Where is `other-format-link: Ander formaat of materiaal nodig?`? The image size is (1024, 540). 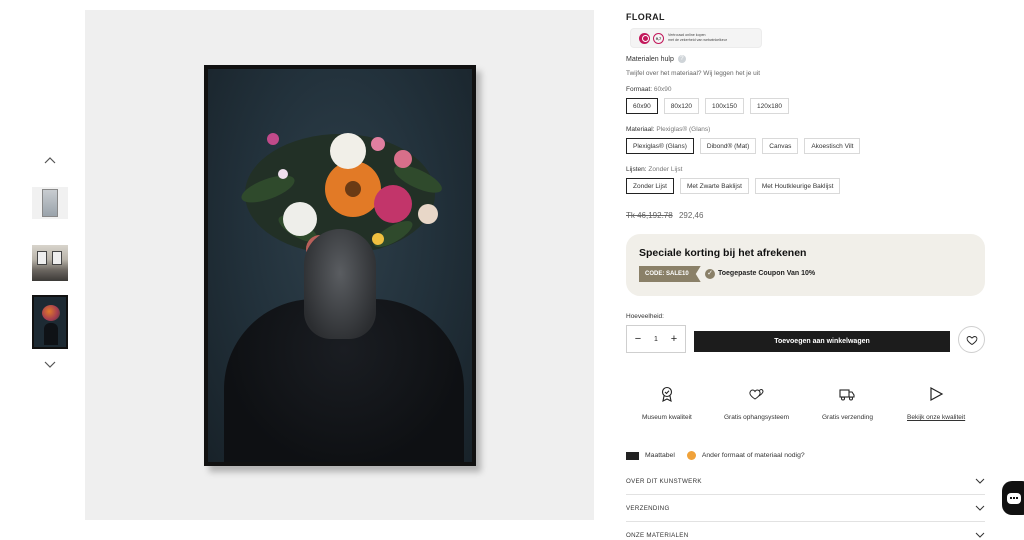 other-format-link: Ander formaat of materiaal nodig? is located at coordinates (753, 455).